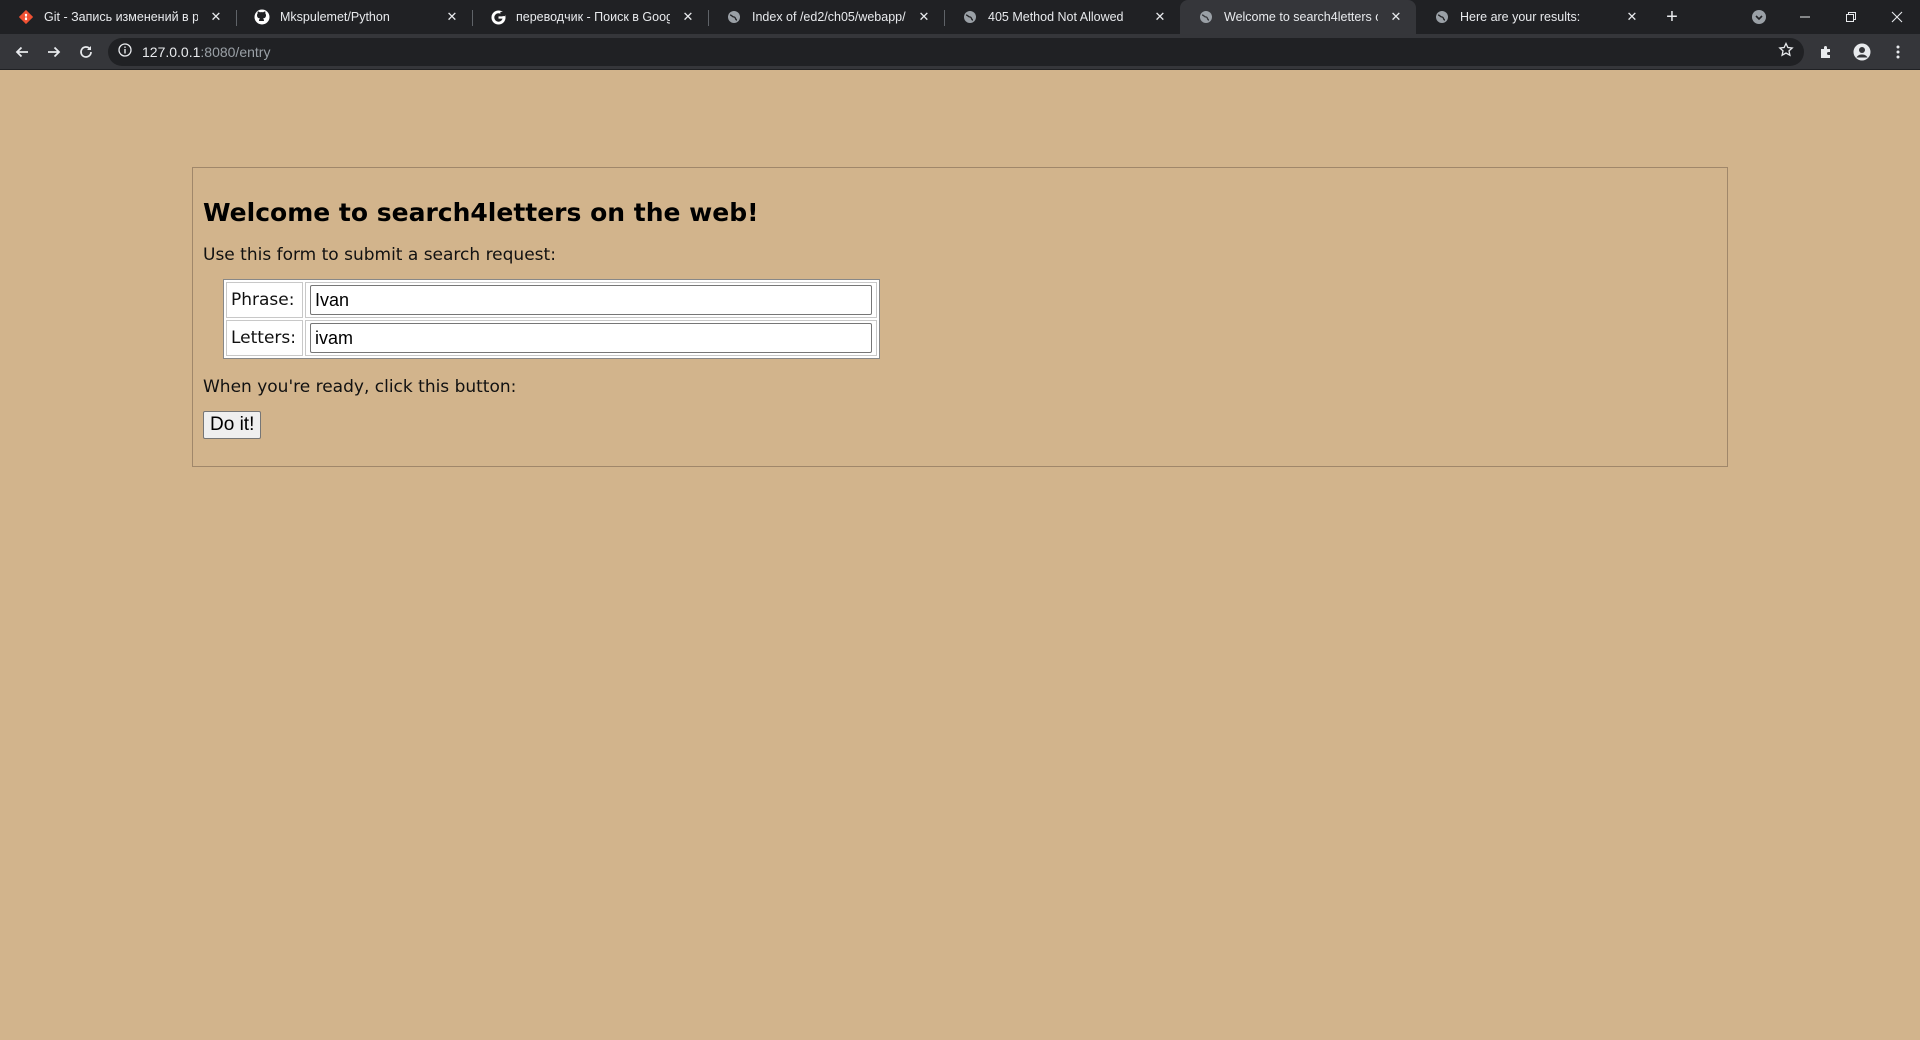 This screenshot has width=1920, height=1040. I want to click on extensions-icon, so click(1826, 52).